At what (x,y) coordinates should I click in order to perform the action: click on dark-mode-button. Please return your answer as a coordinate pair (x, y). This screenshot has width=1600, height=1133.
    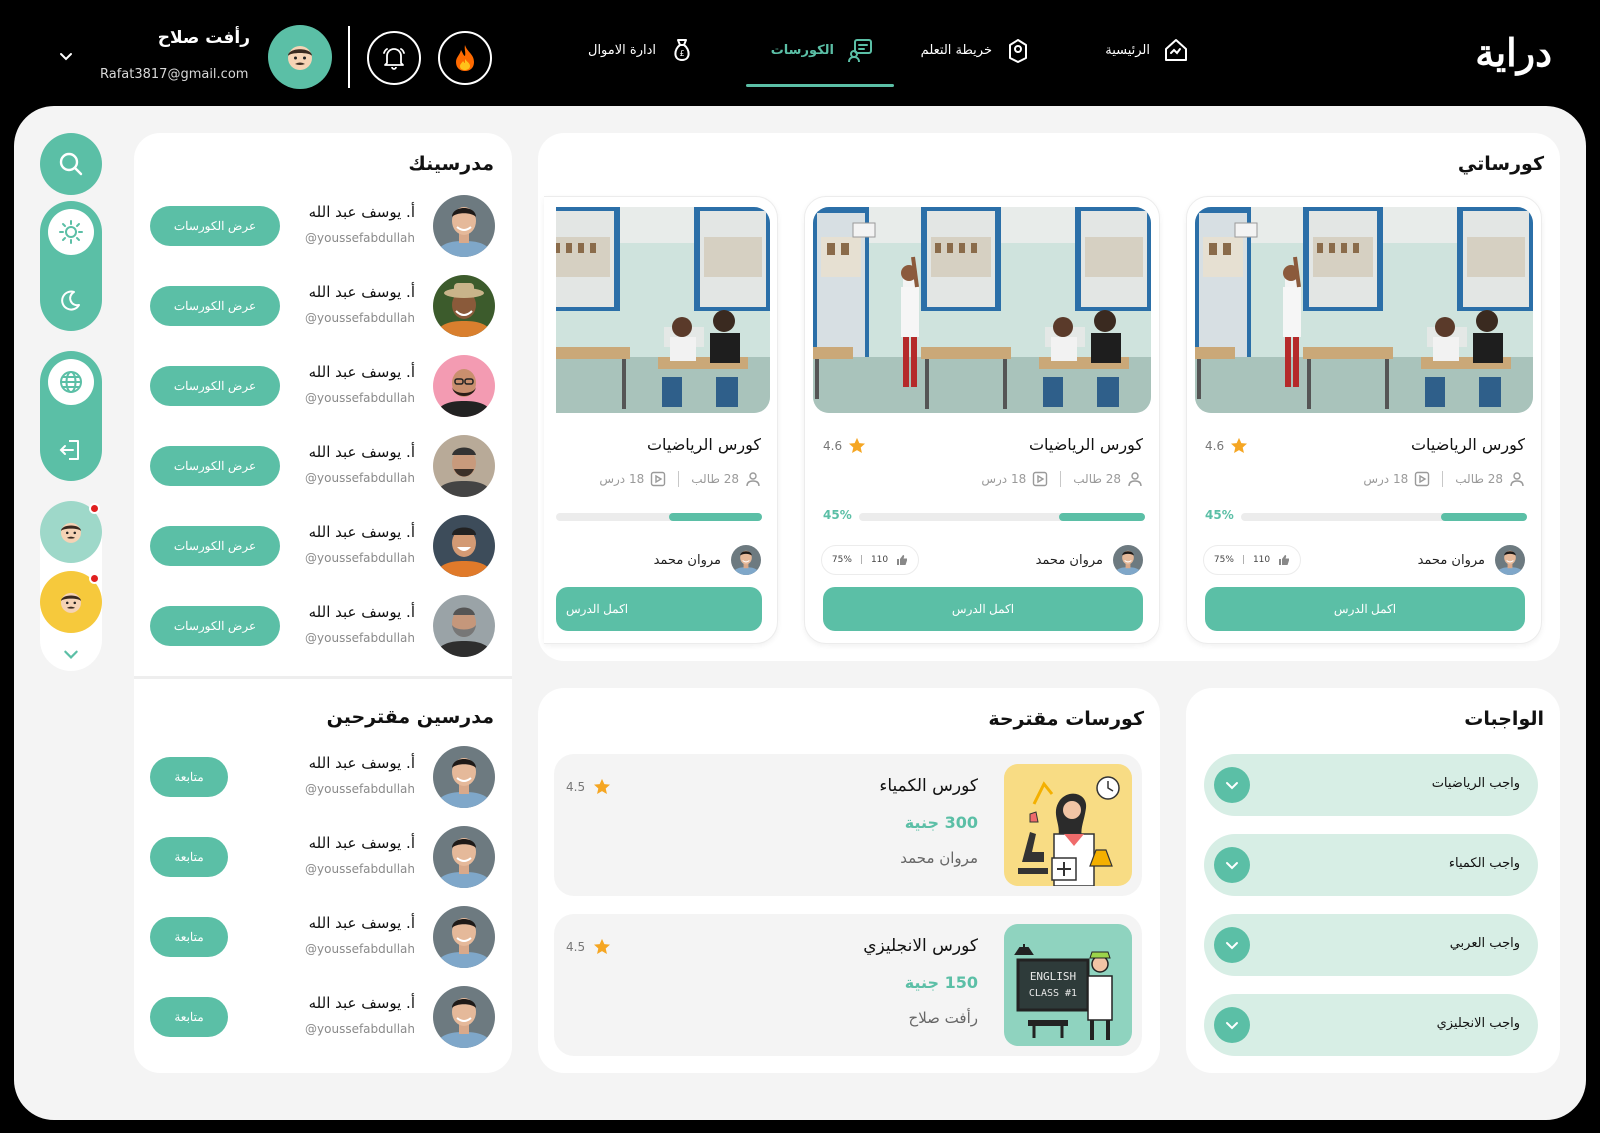
    Looking at the image, I should click on (71, 300).